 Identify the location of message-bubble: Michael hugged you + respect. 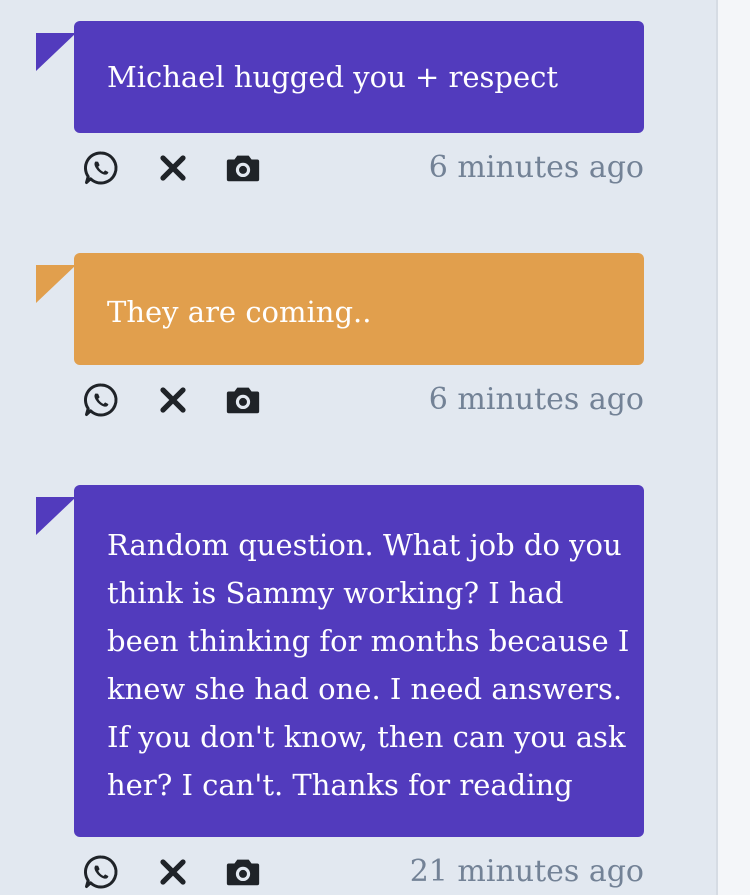
(359, 77).